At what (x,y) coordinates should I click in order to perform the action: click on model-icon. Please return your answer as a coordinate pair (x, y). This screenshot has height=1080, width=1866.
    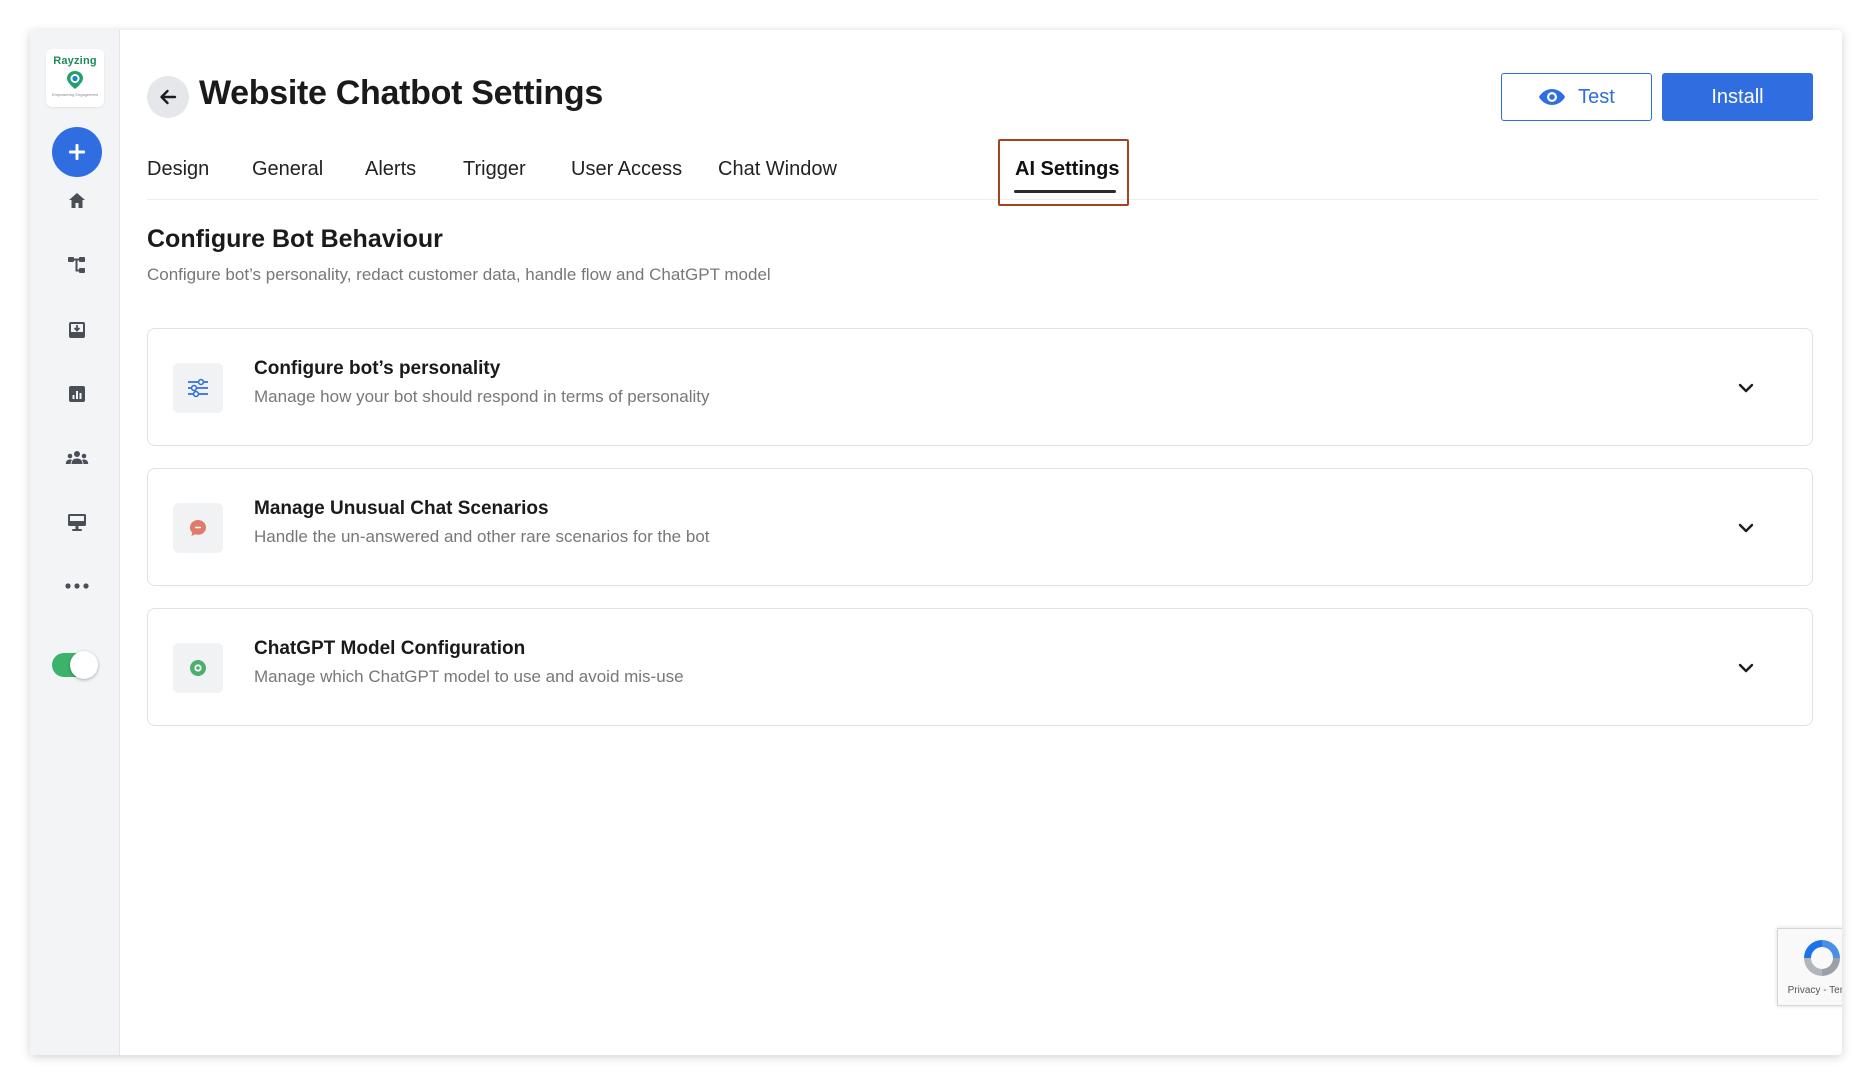
    Looking at the image, I should click on (198, 668).